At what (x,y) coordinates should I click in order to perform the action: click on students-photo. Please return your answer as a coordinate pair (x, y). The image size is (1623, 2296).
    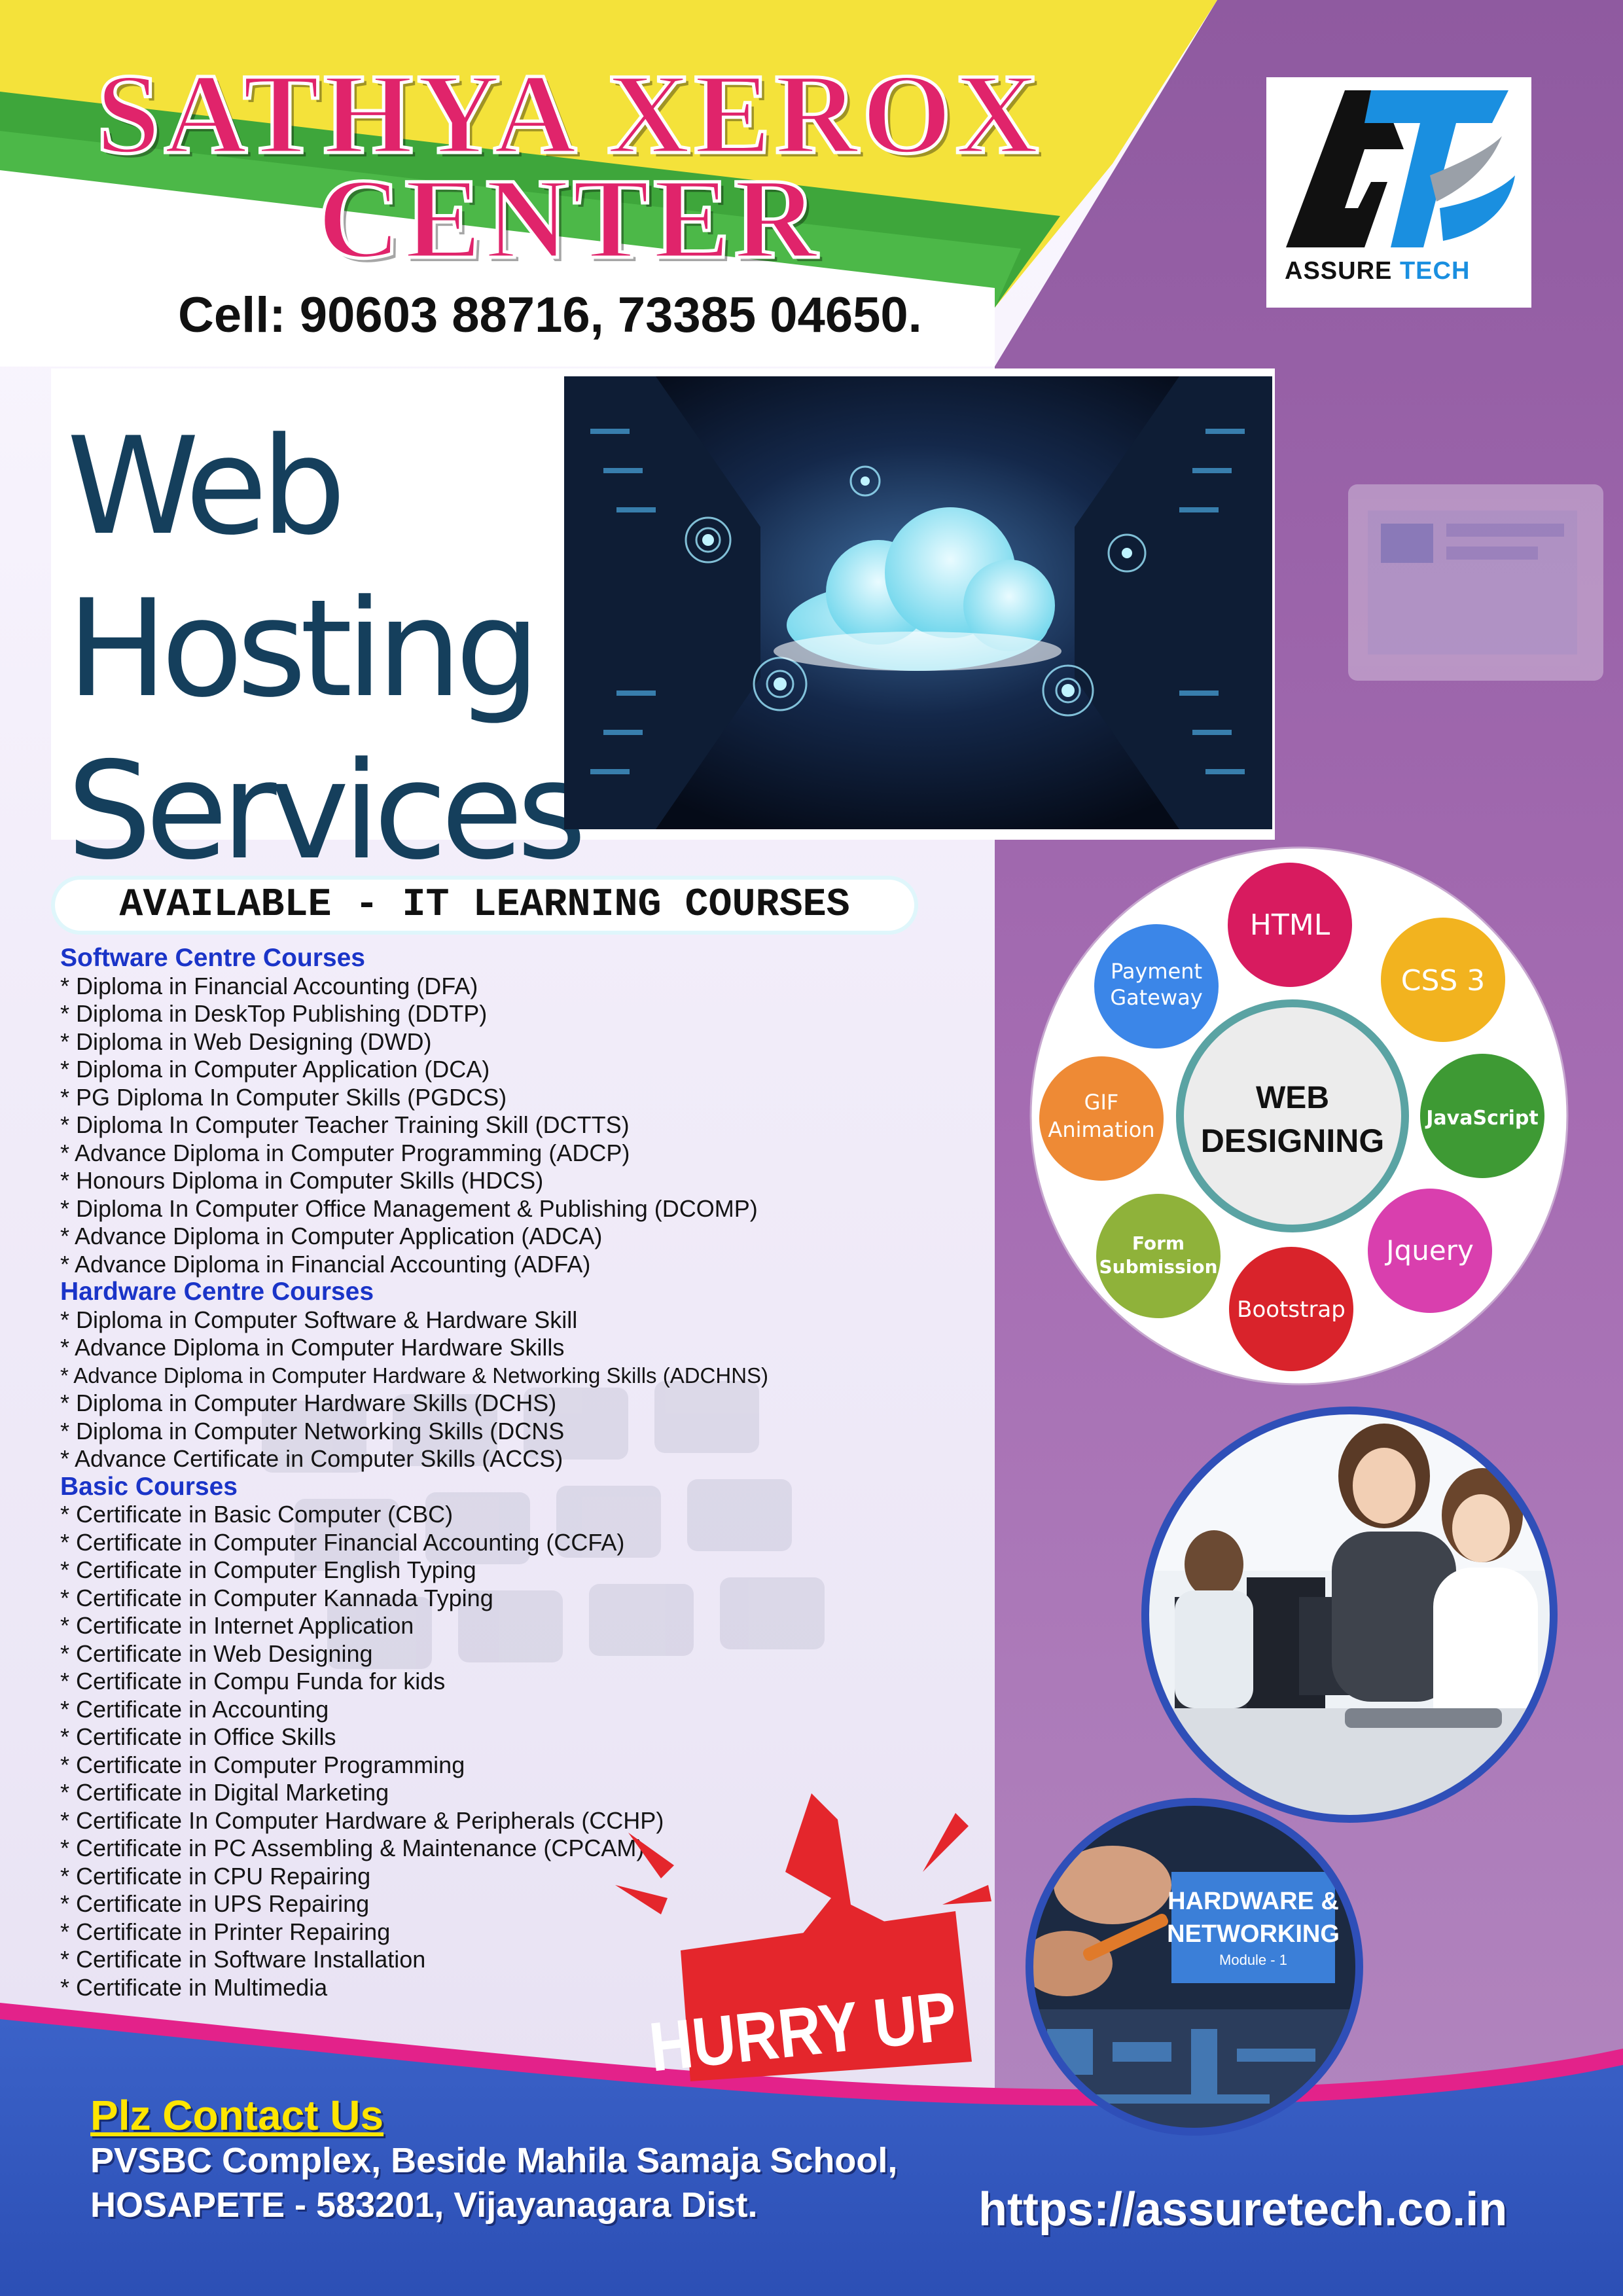
    Looking at the image, I should click on (1350, 1615).